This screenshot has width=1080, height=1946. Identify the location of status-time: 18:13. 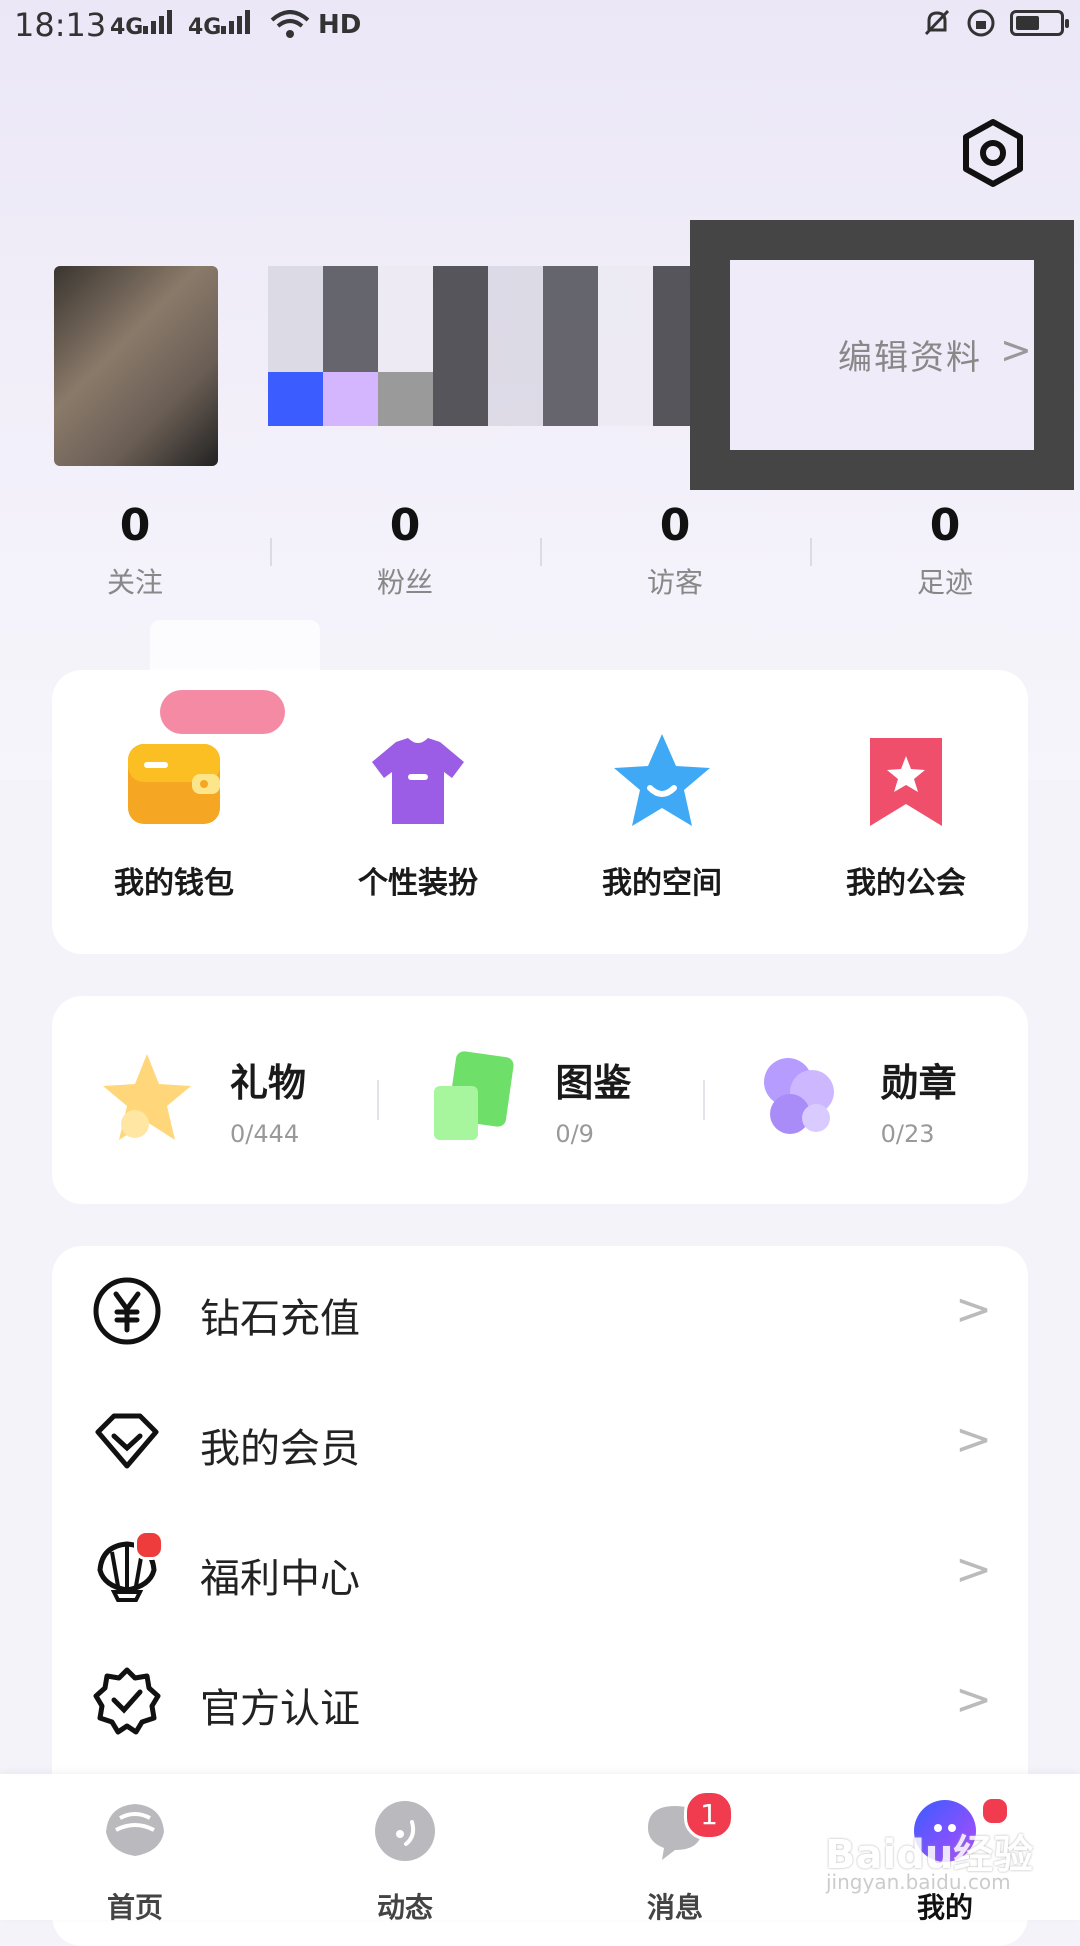
(60, 25).